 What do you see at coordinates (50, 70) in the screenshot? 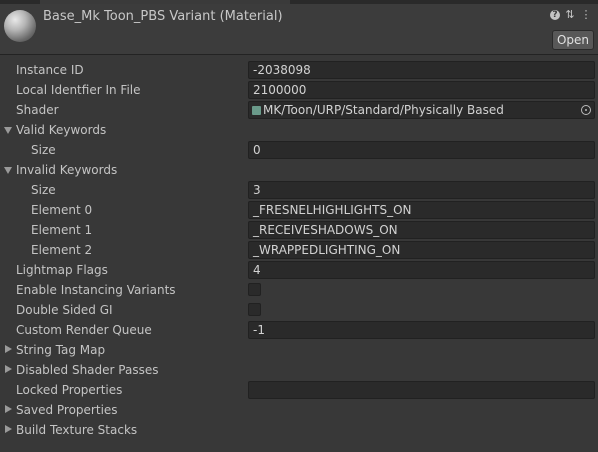
I see `instance-id-label: Instance ID` at bounding box center [50, 70].